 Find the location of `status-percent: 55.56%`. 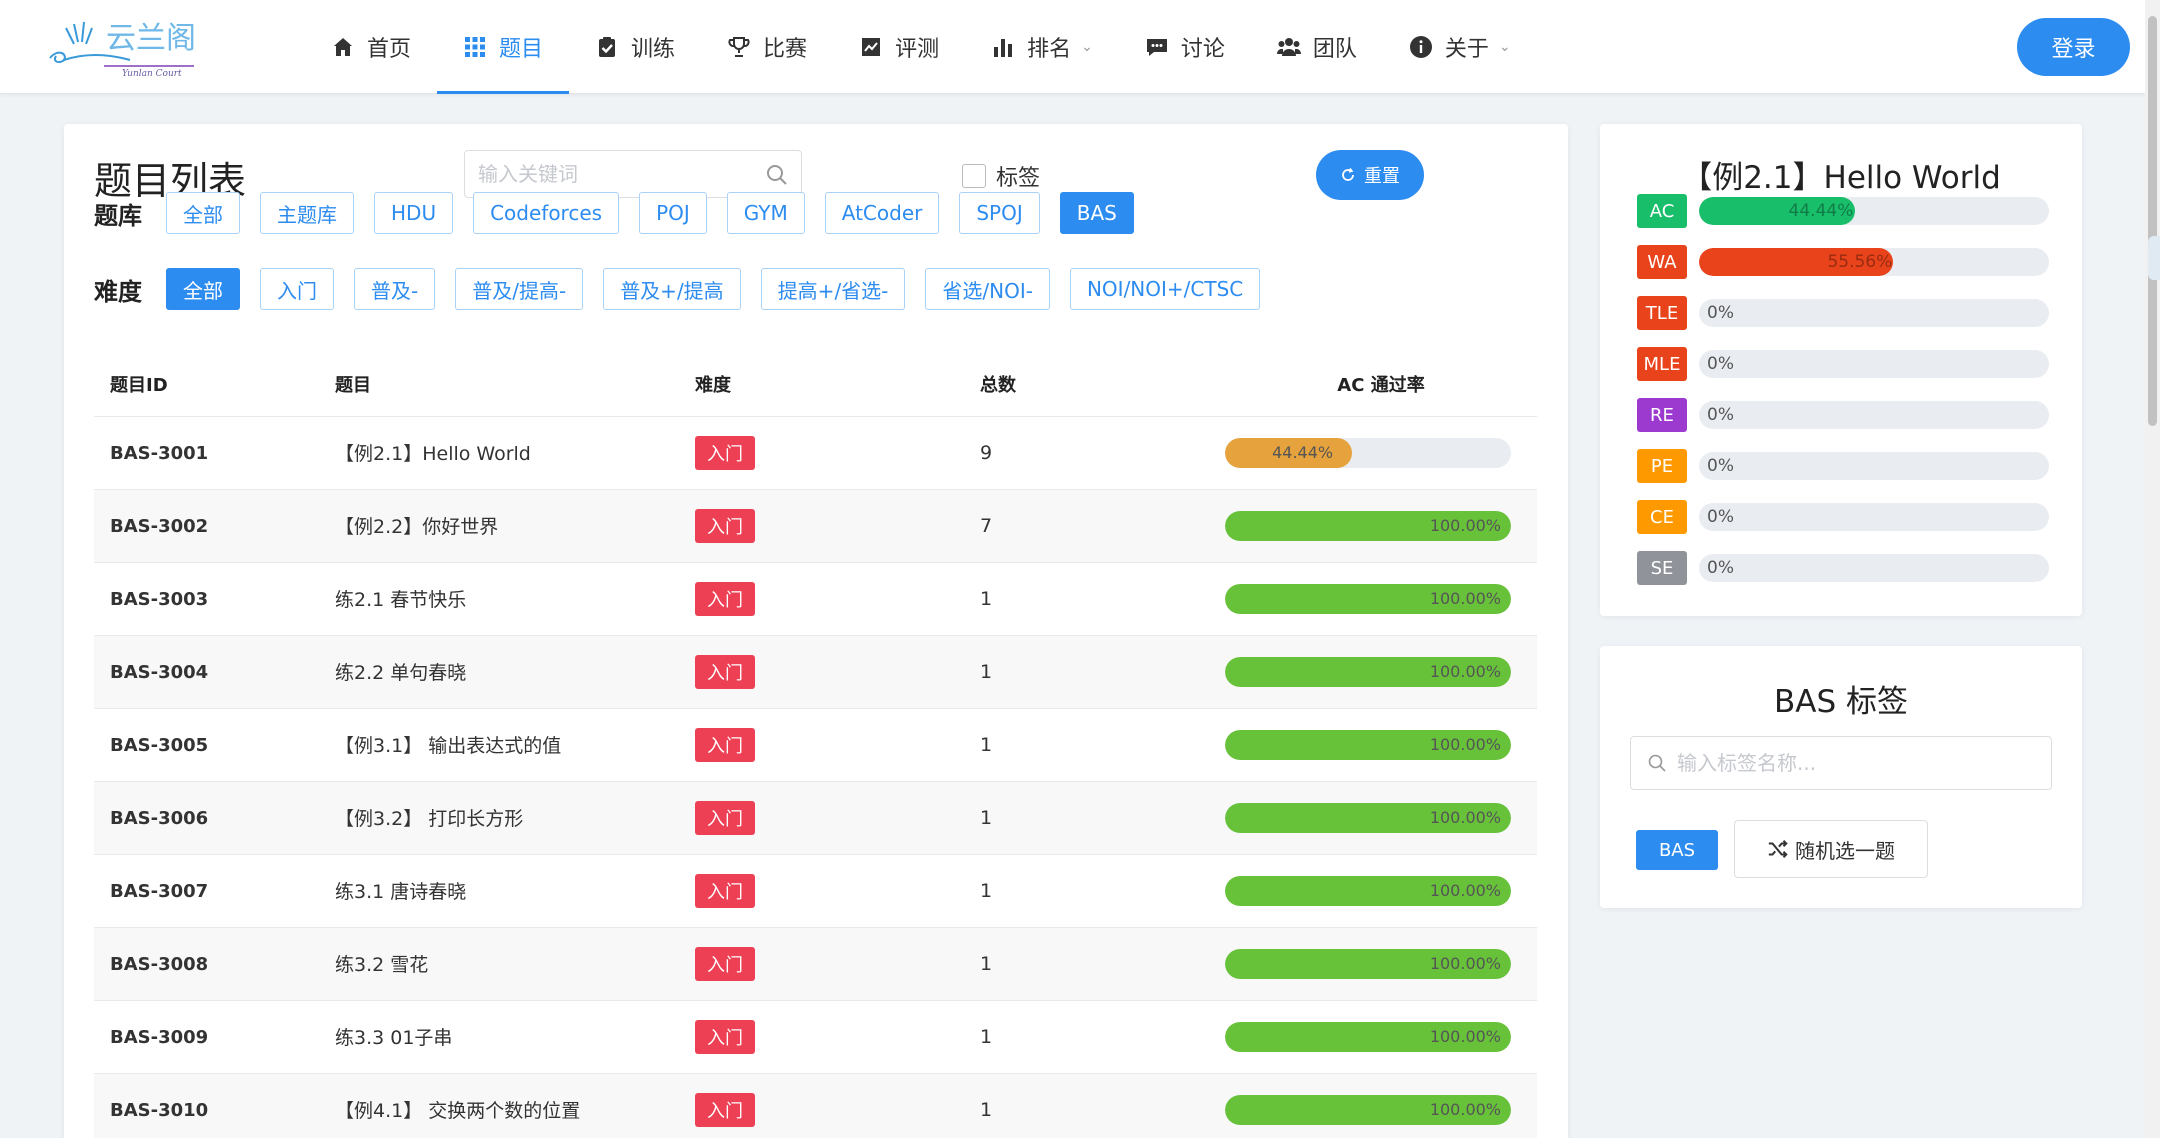

status-percent: 55.56% is located at coordinates (1860, 262).